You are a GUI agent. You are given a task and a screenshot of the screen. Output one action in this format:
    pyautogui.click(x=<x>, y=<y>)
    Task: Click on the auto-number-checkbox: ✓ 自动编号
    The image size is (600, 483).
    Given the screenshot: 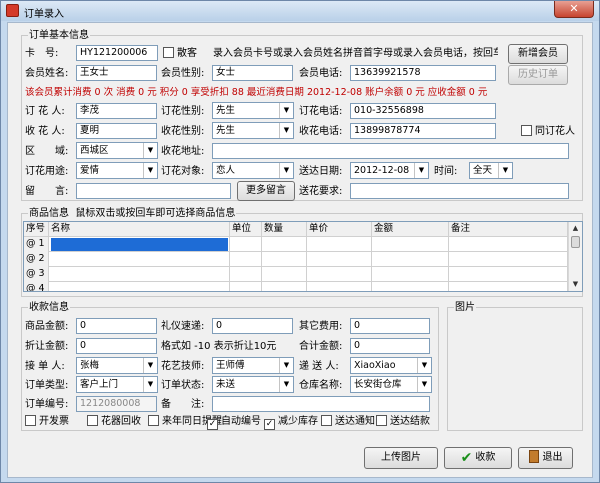 What is the action you would take?
    pyautogui.click(x=234, y=422)
    